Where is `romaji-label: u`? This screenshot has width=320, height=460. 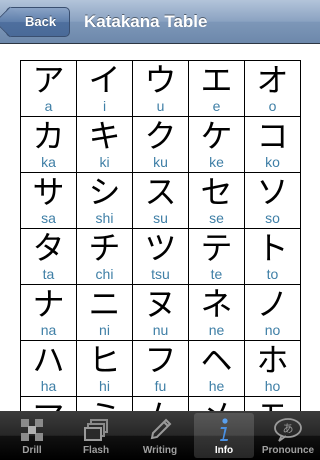
romaji-label: u is located at coordinates (160, 106).